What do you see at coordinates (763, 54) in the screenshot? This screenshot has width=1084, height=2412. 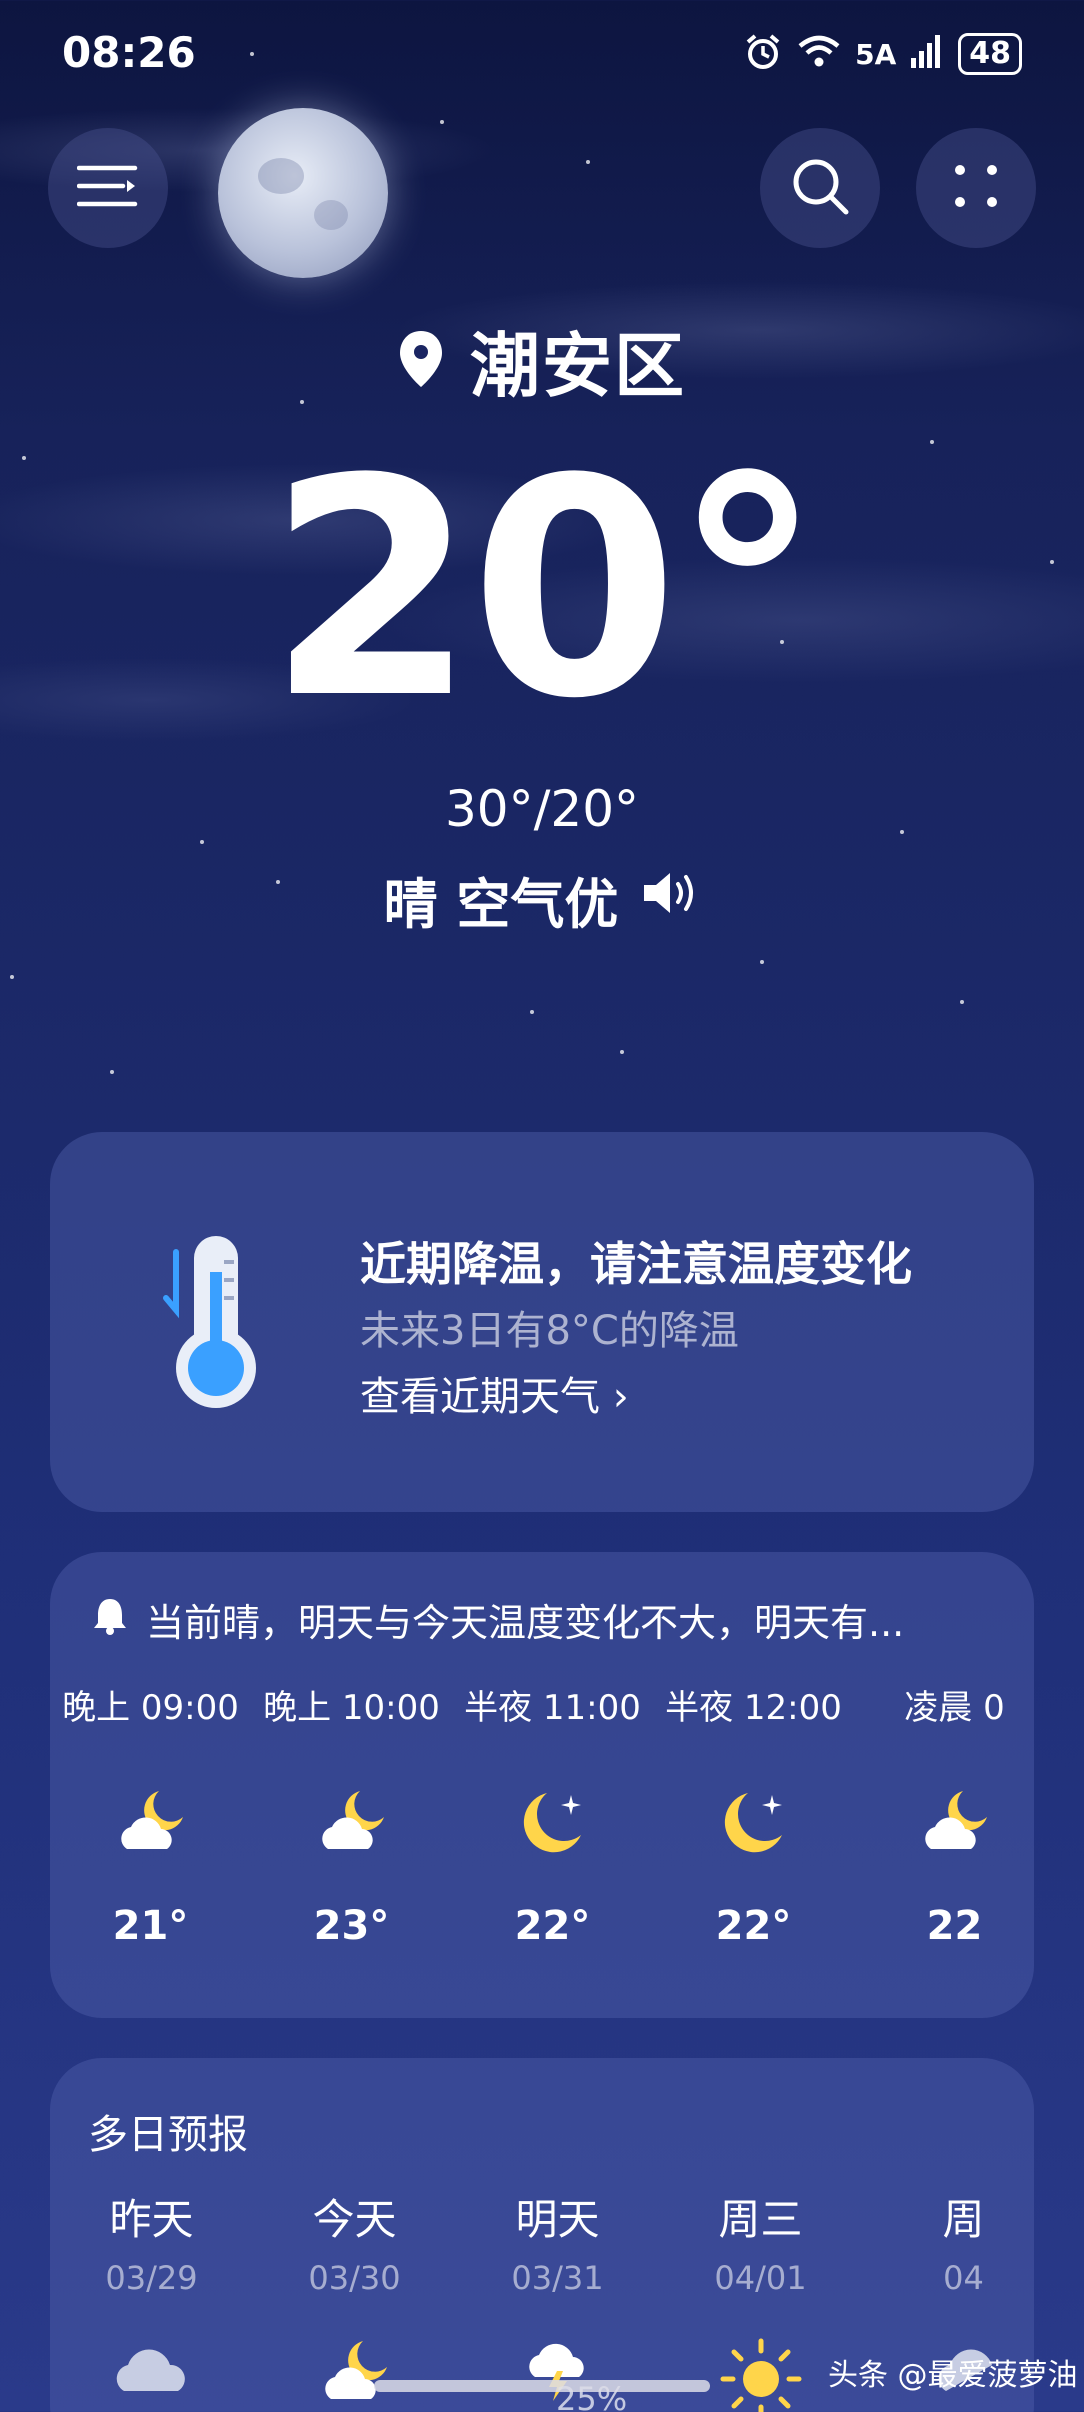 I see `alarm-icon` at bounding box center [763, 54].